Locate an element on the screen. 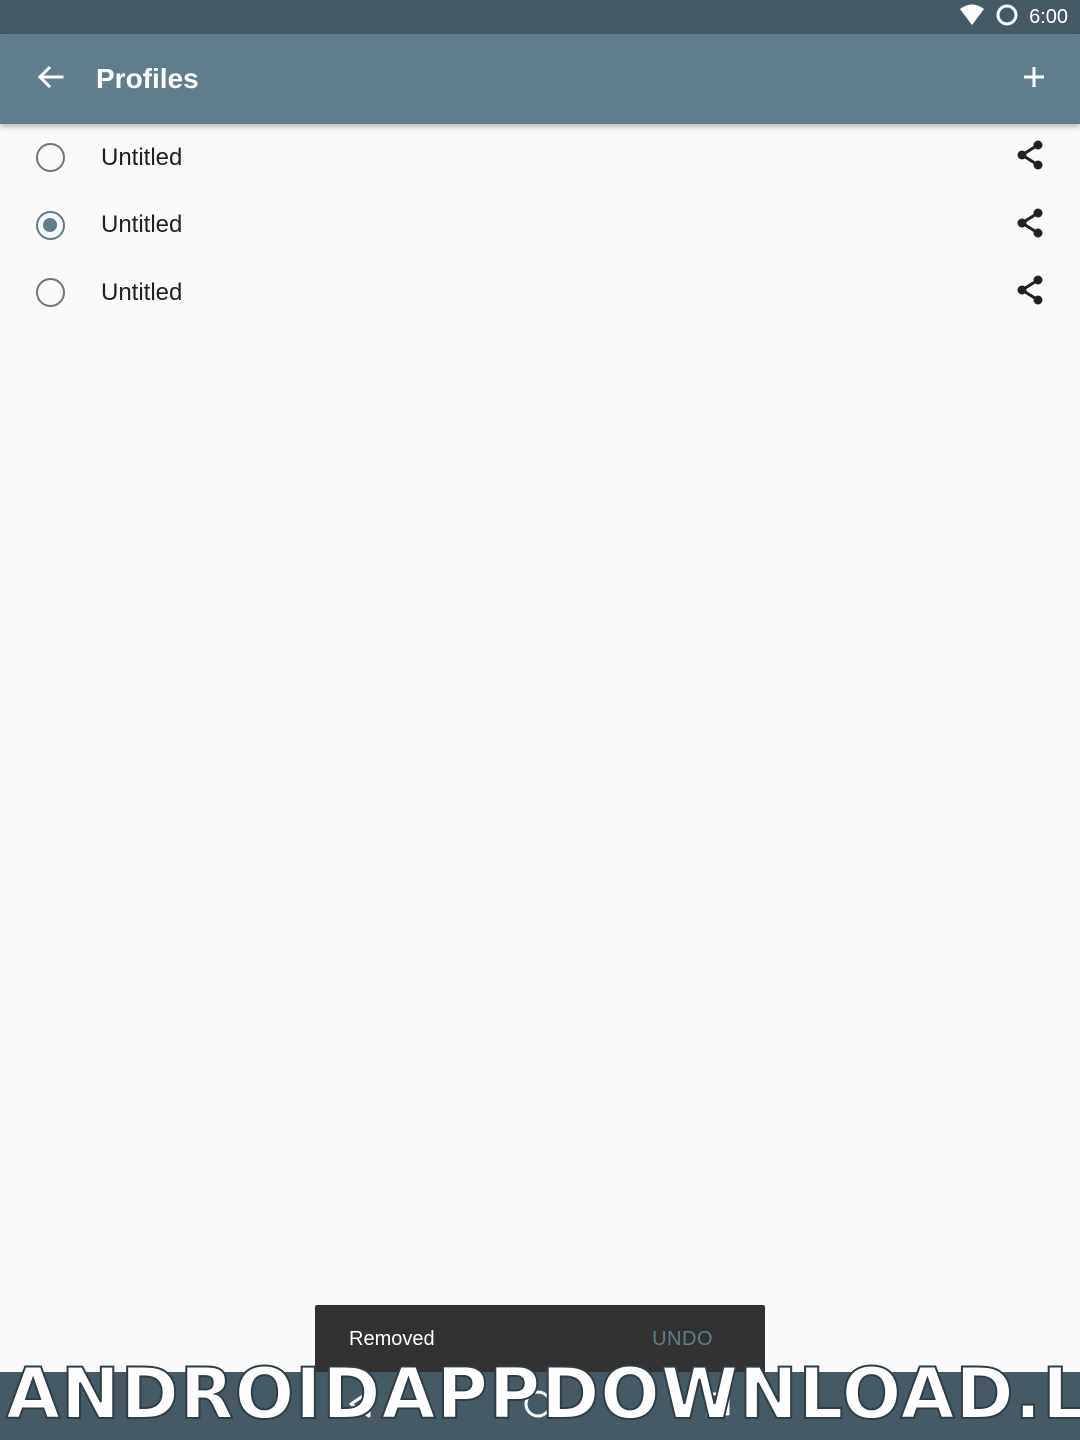  back-triangle-icon is located at coordinates (360, 1406).